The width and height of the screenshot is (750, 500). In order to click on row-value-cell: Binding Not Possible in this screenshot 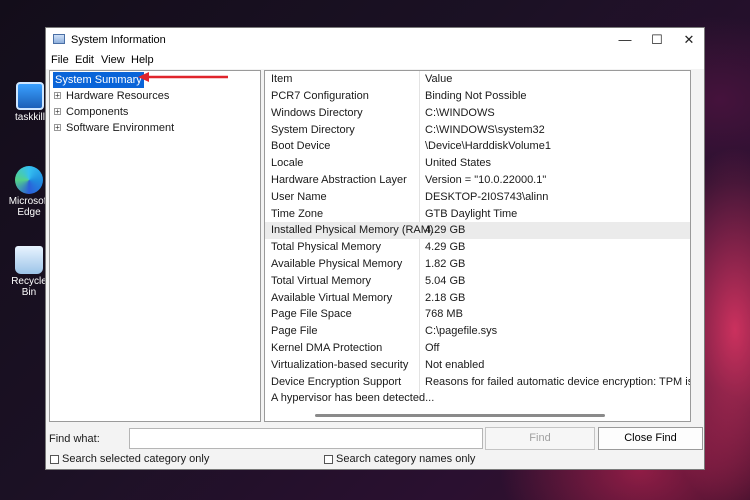, I will do `click(476, 96)`.